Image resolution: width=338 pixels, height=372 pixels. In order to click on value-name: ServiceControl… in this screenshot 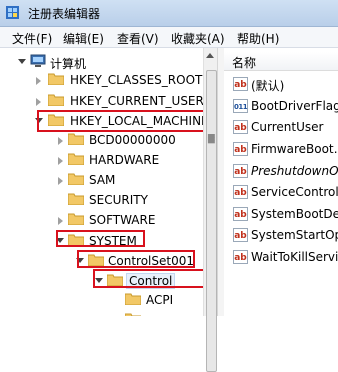, I will do `click(294, 192)`.